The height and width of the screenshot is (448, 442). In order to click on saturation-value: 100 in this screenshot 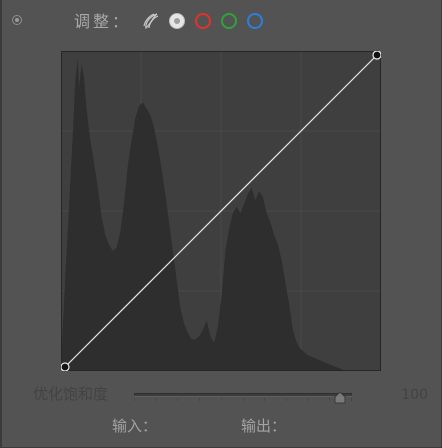, I will do `click(408, 395)`.